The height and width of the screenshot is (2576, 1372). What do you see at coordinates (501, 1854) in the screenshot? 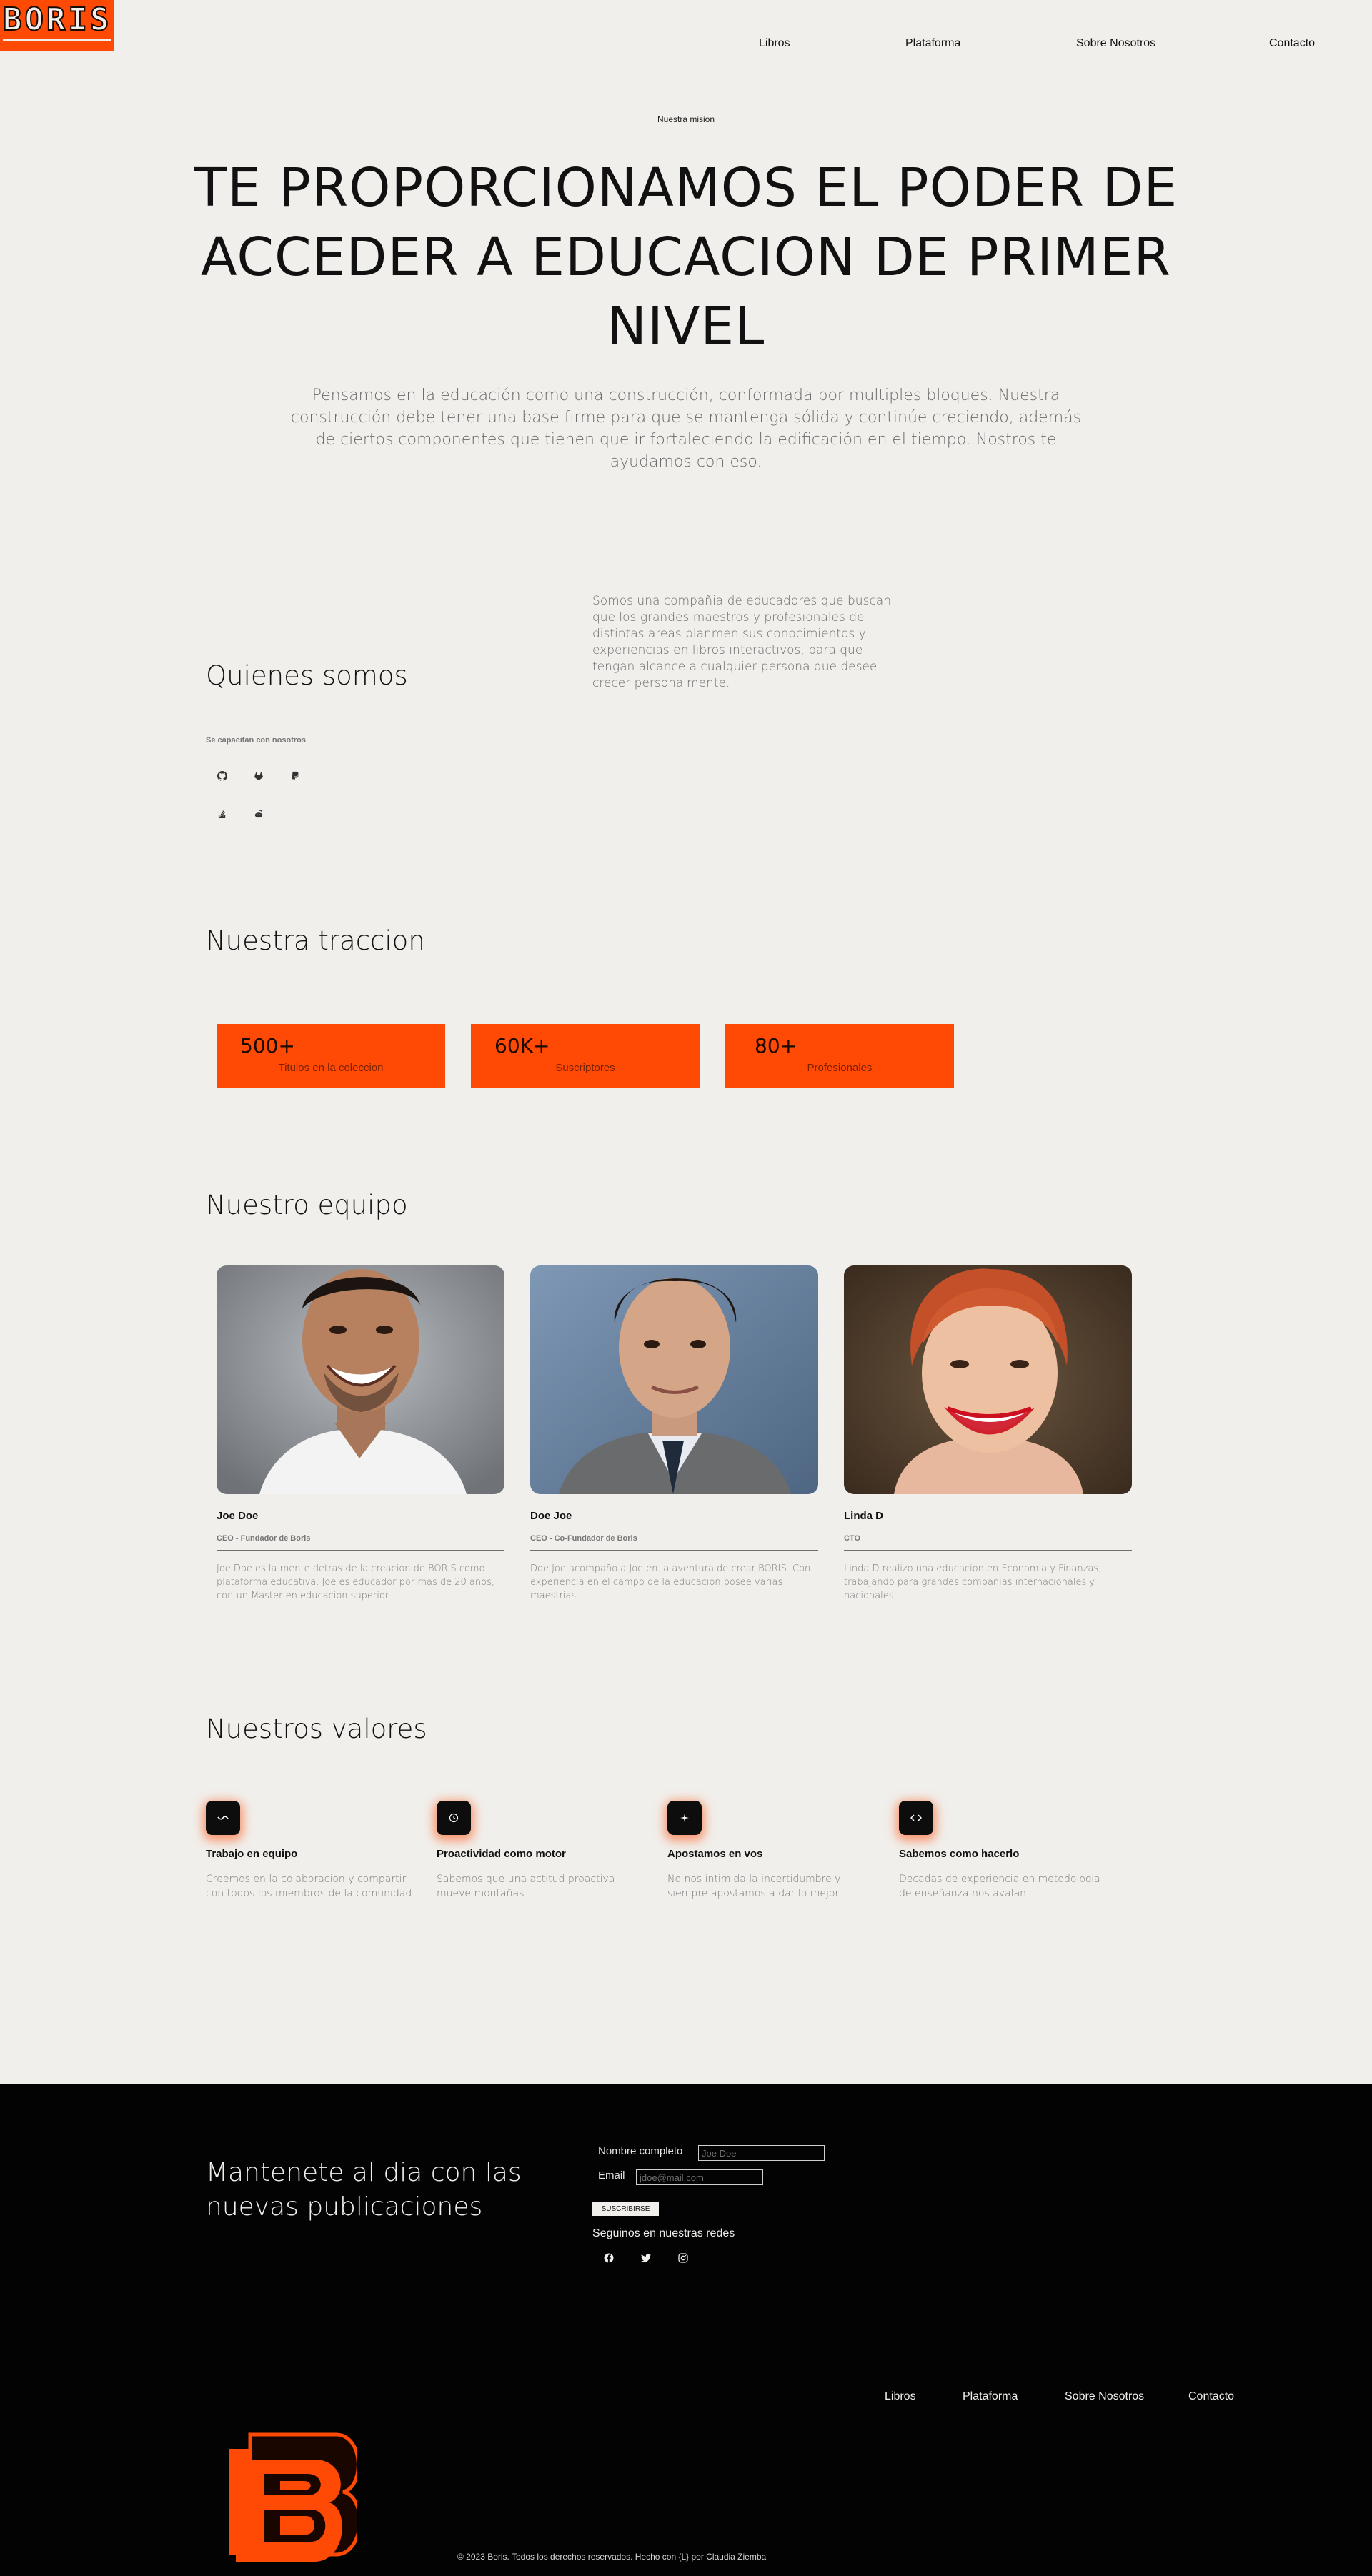
I see `value-title: Proactividad como motor` at bounding box center [501, 1854].